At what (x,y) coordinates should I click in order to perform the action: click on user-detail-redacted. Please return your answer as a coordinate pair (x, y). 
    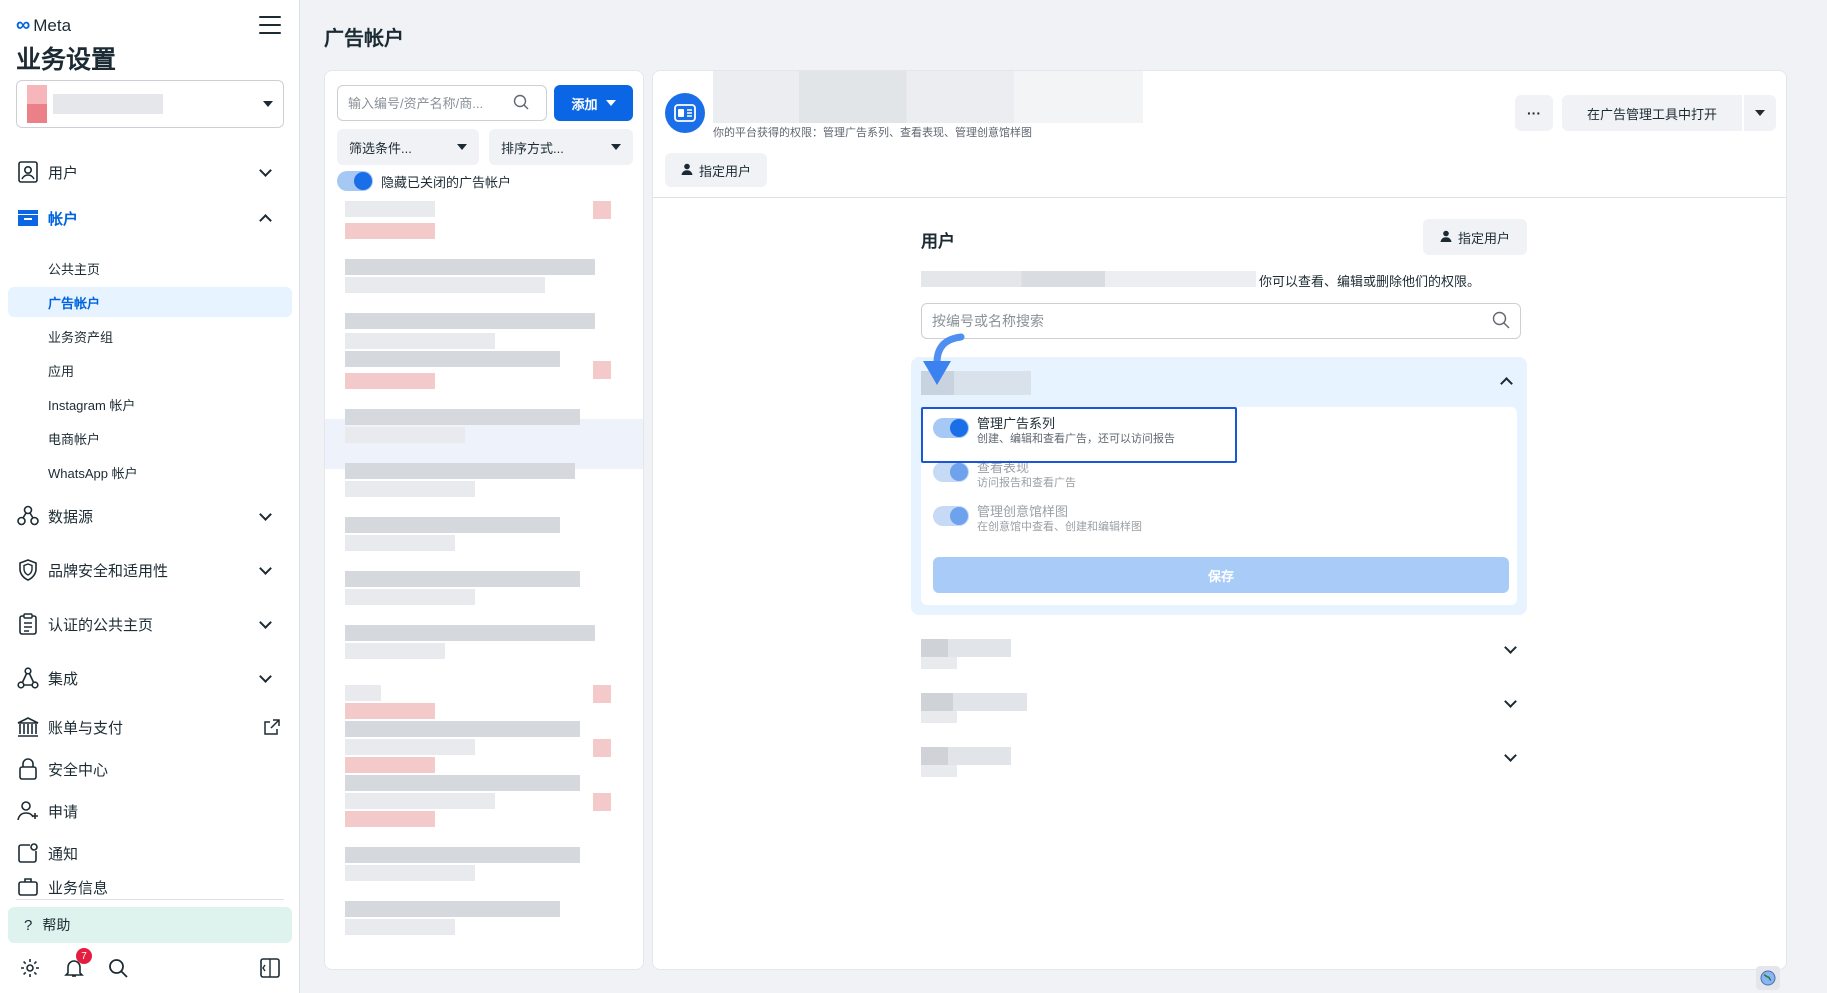
    Looking at the image, I should click on (939, 717).